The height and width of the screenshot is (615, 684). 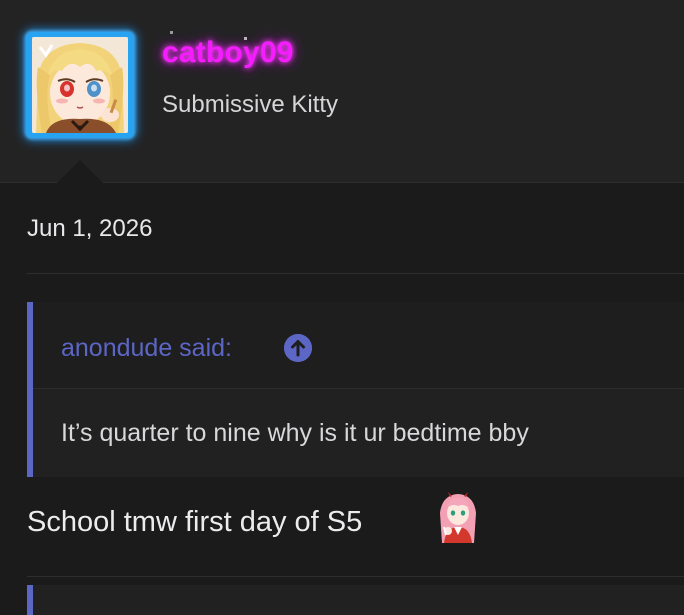 I want to click on username-link: catboy09, so click(x=228, y=53).